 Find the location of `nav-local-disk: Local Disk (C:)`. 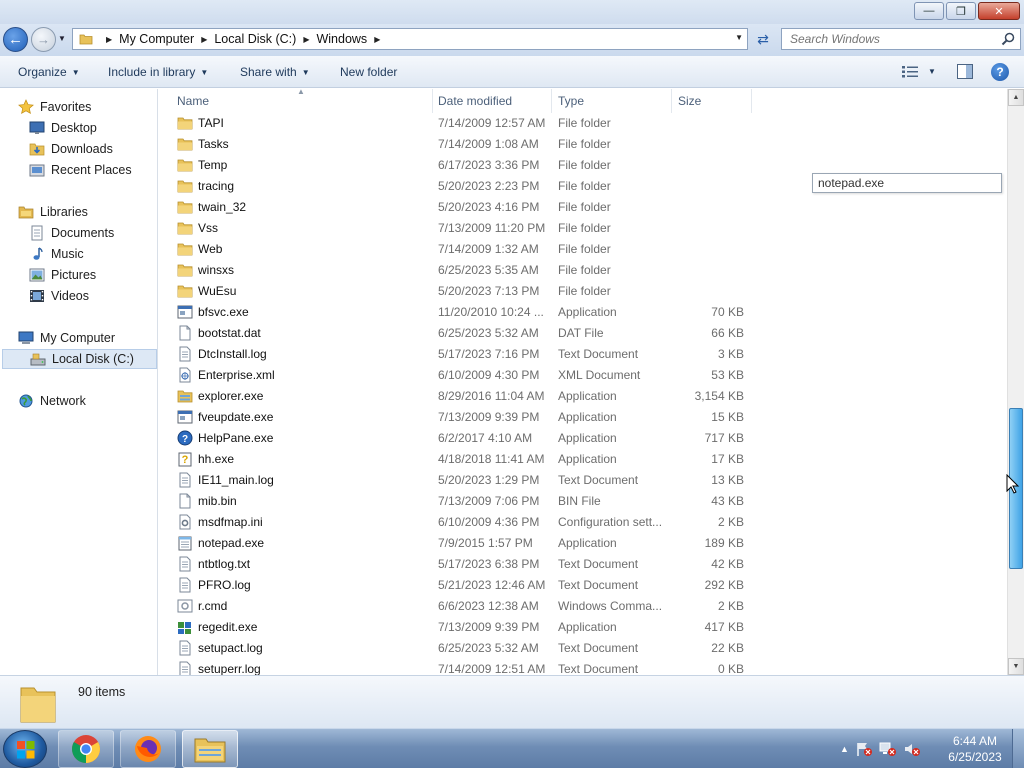

nav-local-disk: Local Disk (C:) is located at coordinates (79, 359).